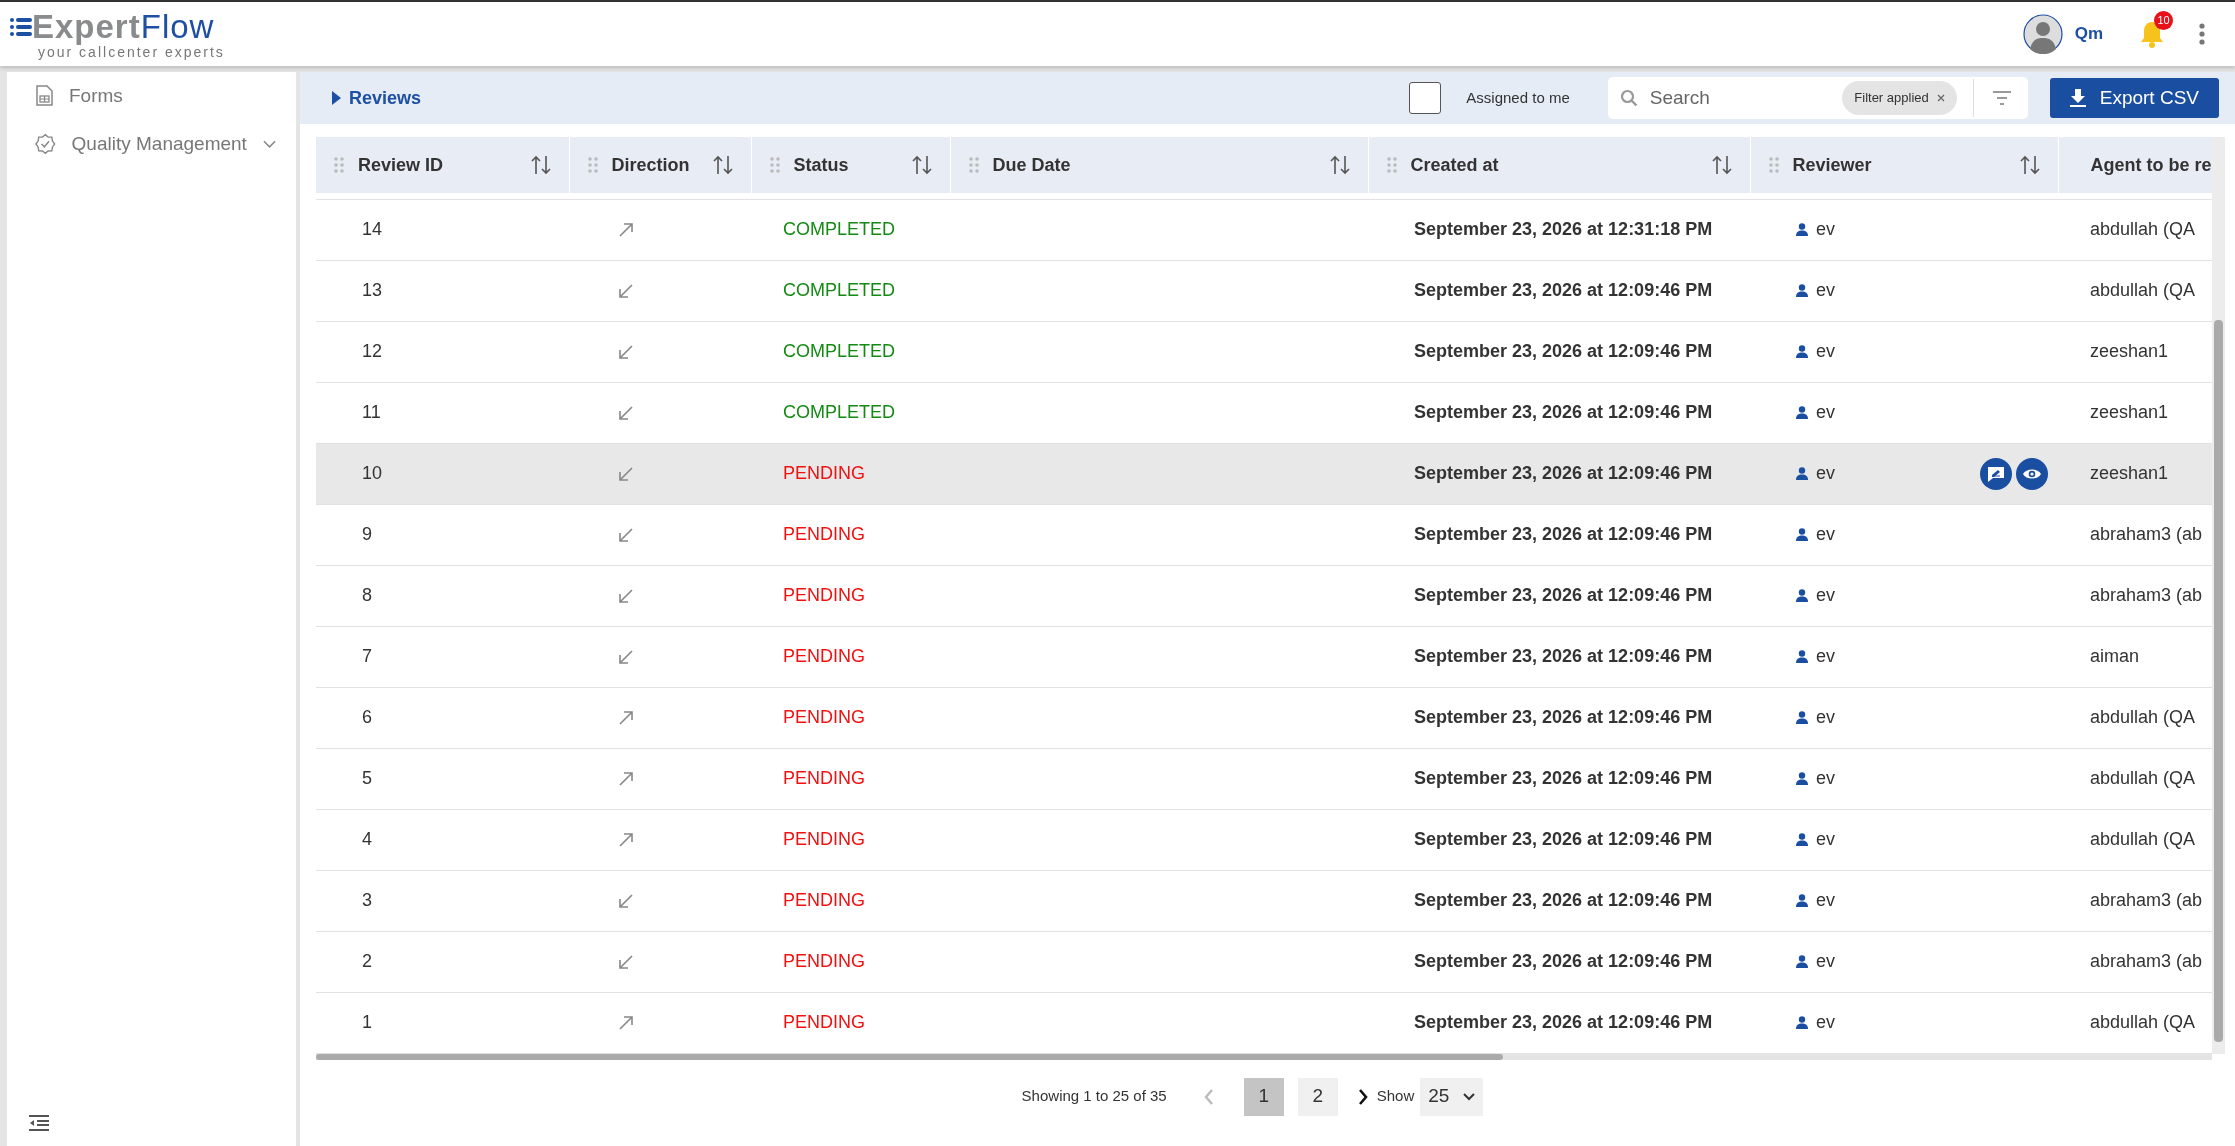 The width and height of the screenshot is (2235, 1146). I want to click on filter-icon, so click(2001, 98).